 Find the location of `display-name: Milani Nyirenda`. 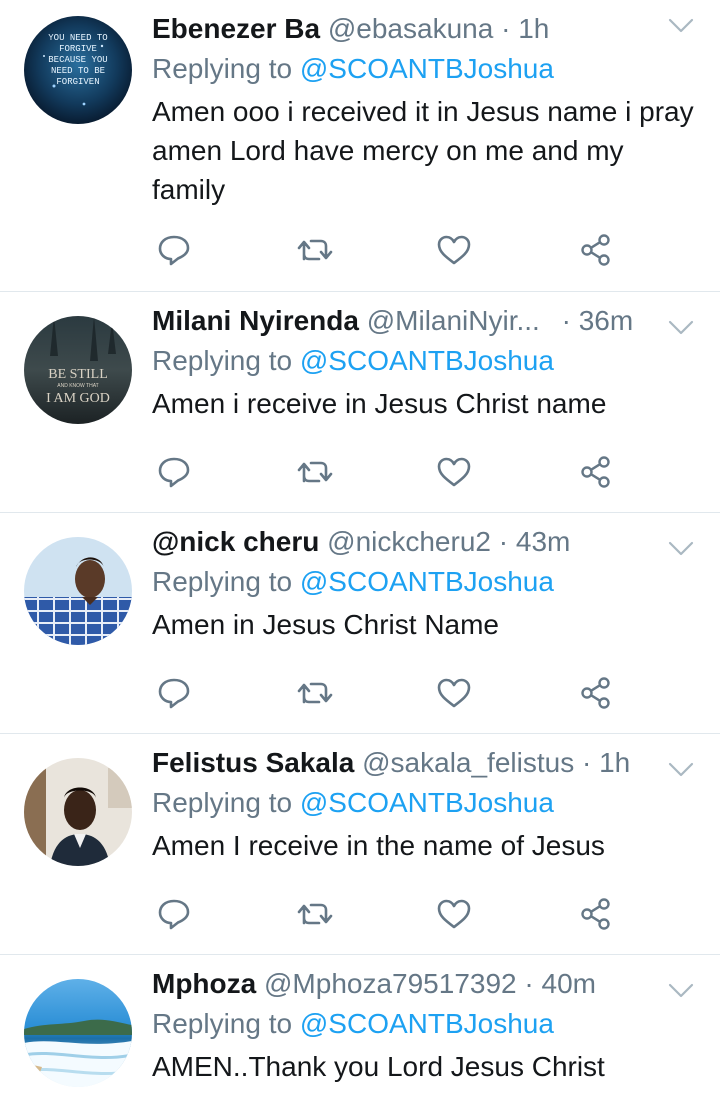

display-name: Milani Nyirenda is located at coordinates (255, 320).